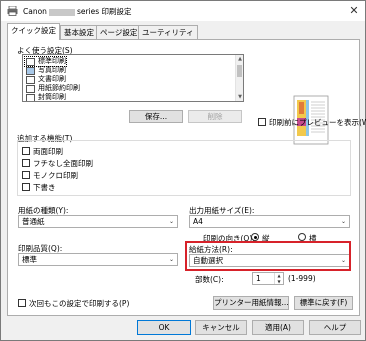  What do you see at coordinates (183, 11) in the screenshot?
I see `title-bar: Canon series 印刷設定 ✕` at bounding box center [183, 11].